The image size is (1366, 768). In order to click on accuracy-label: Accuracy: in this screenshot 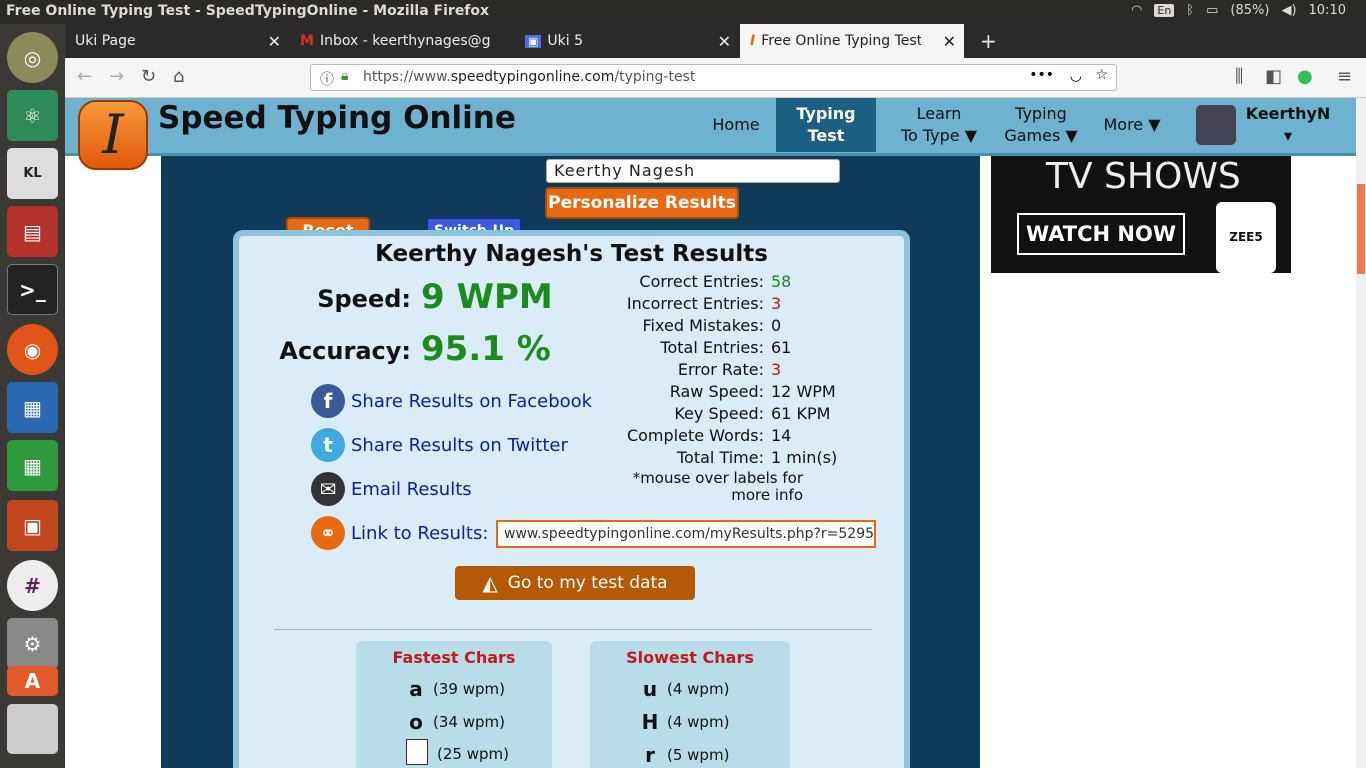, I will do `click(340, 351)`.